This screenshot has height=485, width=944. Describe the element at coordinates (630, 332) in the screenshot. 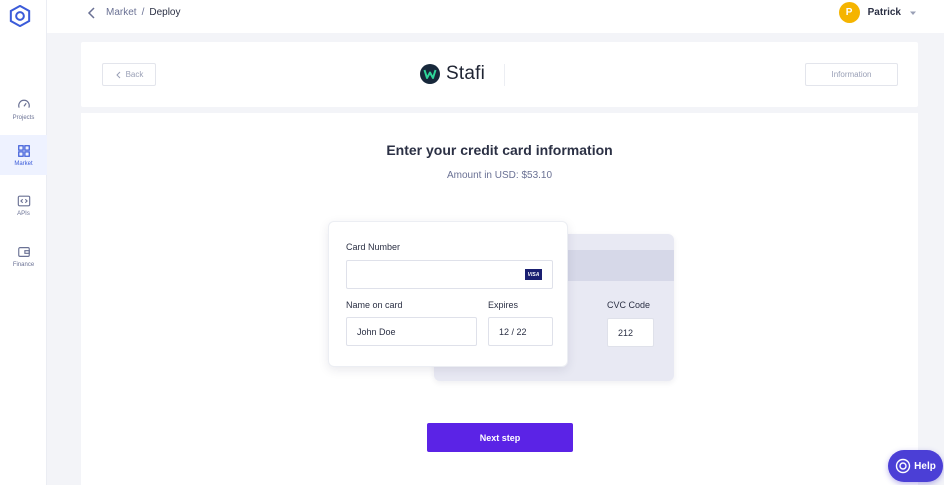

I see `cvc-input: 212` at that location.